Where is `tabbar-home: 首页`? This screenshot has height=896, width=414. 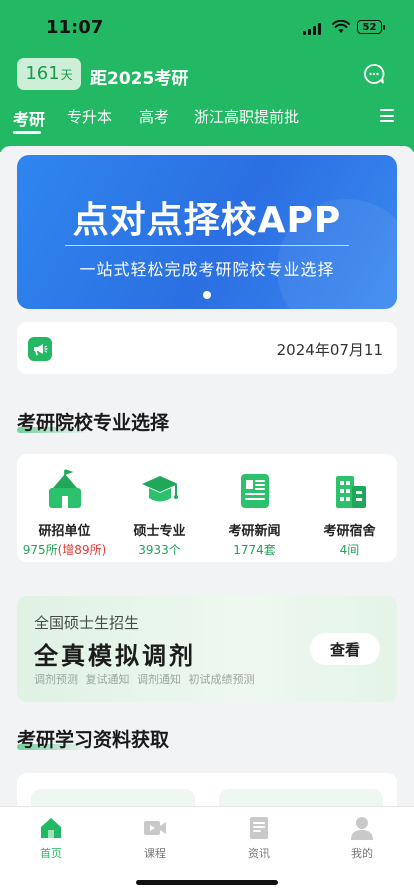 tabbar-home: 首页 is located at coordinates (51, 838).